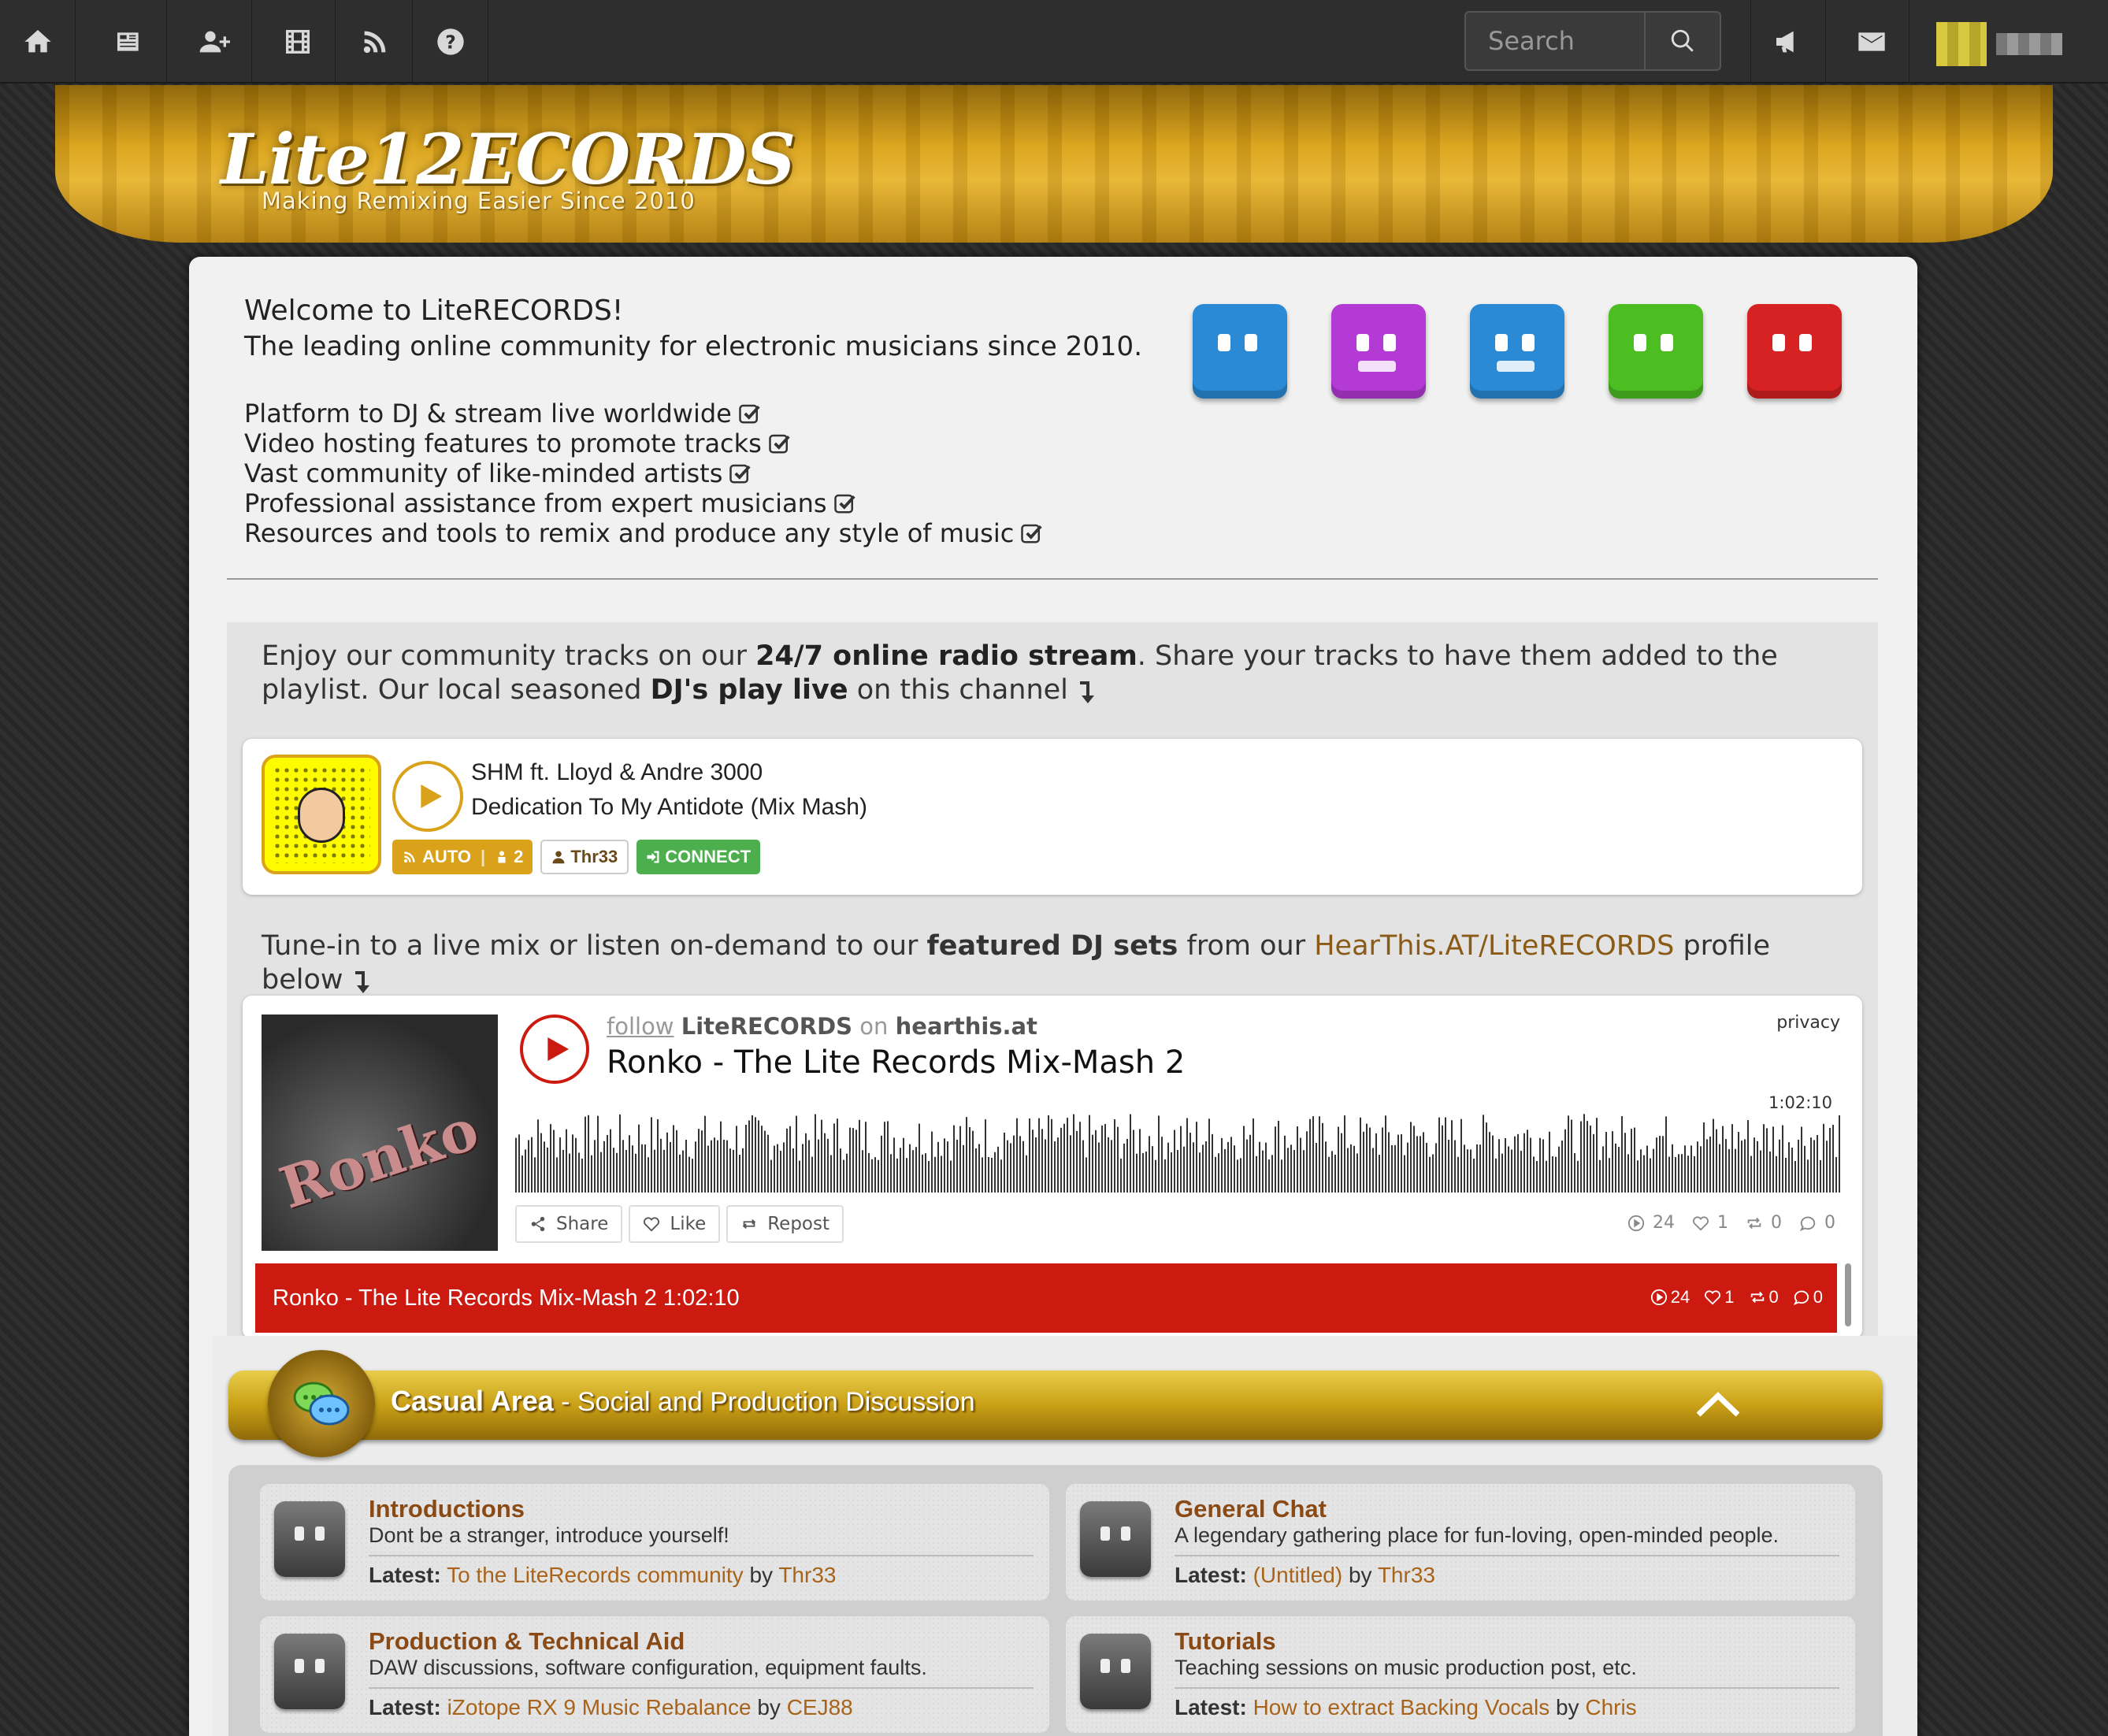  I want to click on latest-topic-link: iZotope RX 9 Music Rebalance, so click(599, 1707).